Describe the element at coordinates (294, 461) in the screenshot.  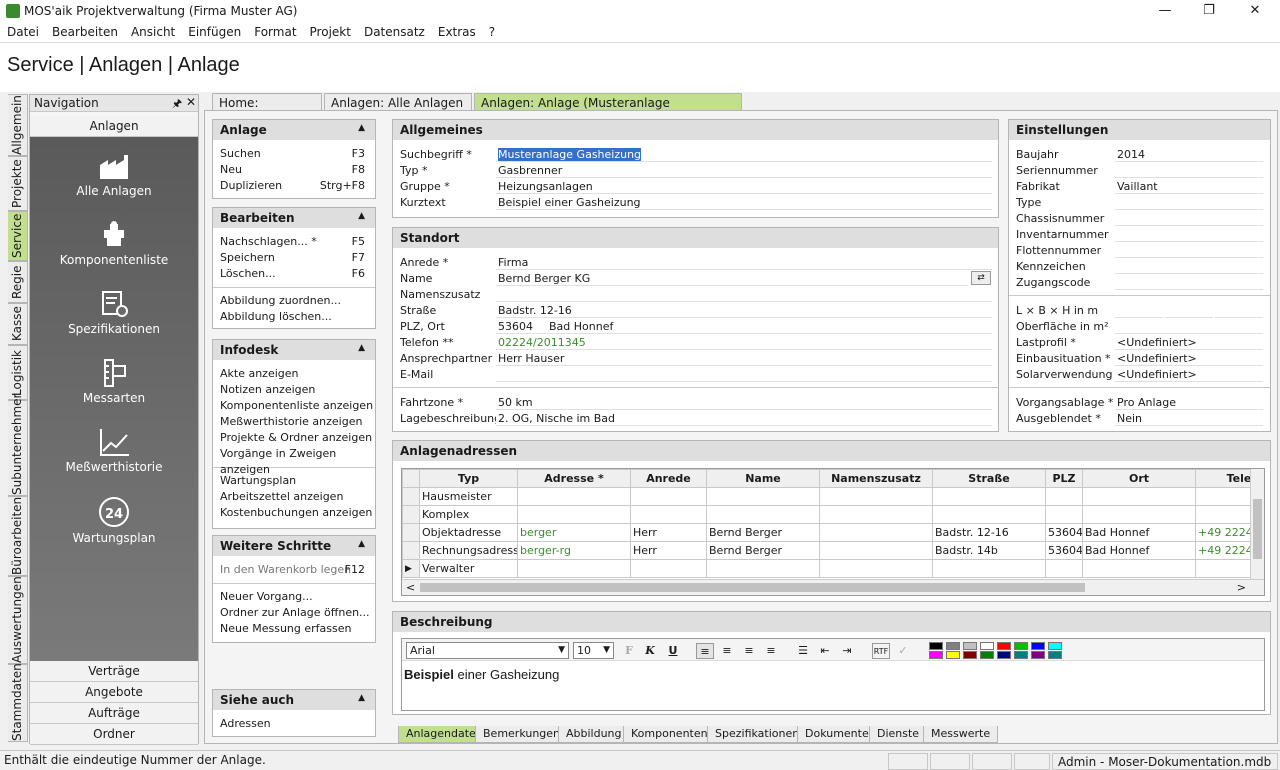
I see `action-vorgaenge-anzeigen: Vorgänge in Zweigen anzeigen` at that location.